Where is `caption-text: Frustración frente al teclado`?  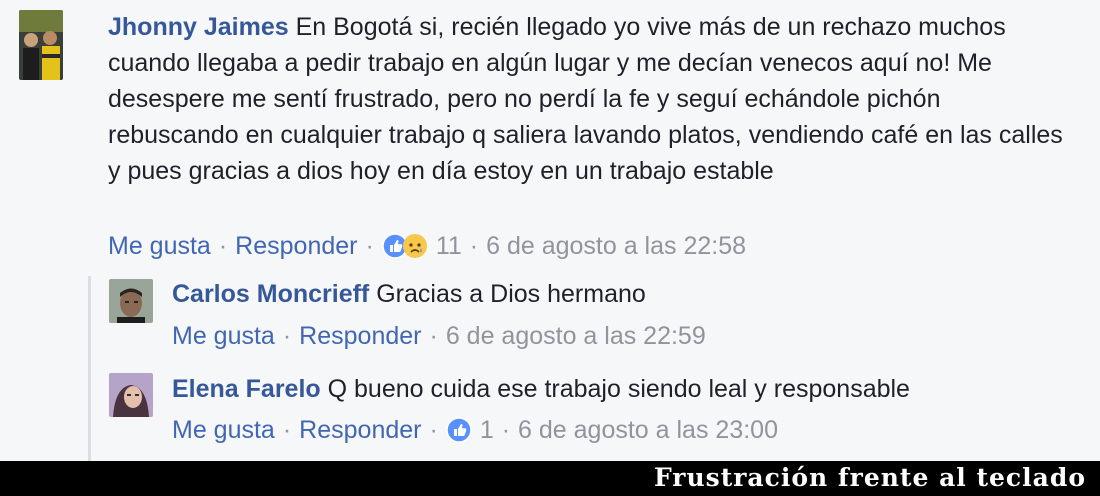 caption-text: Frustración frente al teclado is located at coordinates (869, 477).